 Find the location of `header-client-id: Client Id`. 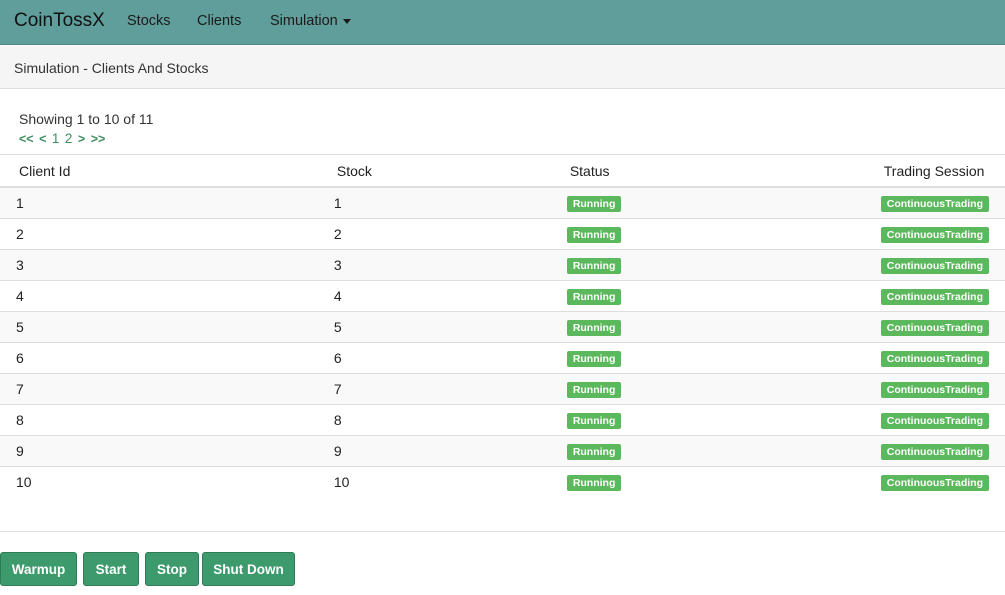

header-client-id: Client Id is located at coordinates (159, 171).